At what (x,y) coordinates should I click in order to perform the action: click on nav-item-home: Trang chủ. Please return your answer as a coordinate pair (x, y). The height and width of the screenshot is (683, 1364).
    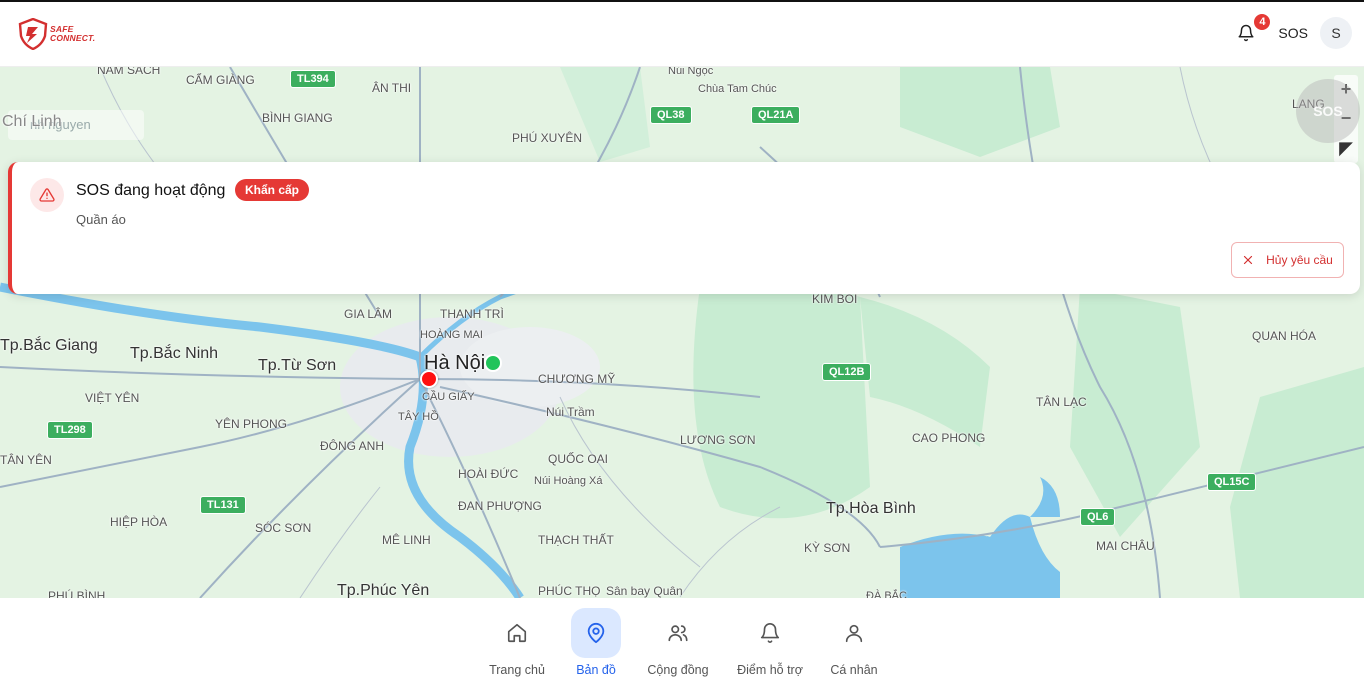
    Looking at the image, I should click on (517, 642).